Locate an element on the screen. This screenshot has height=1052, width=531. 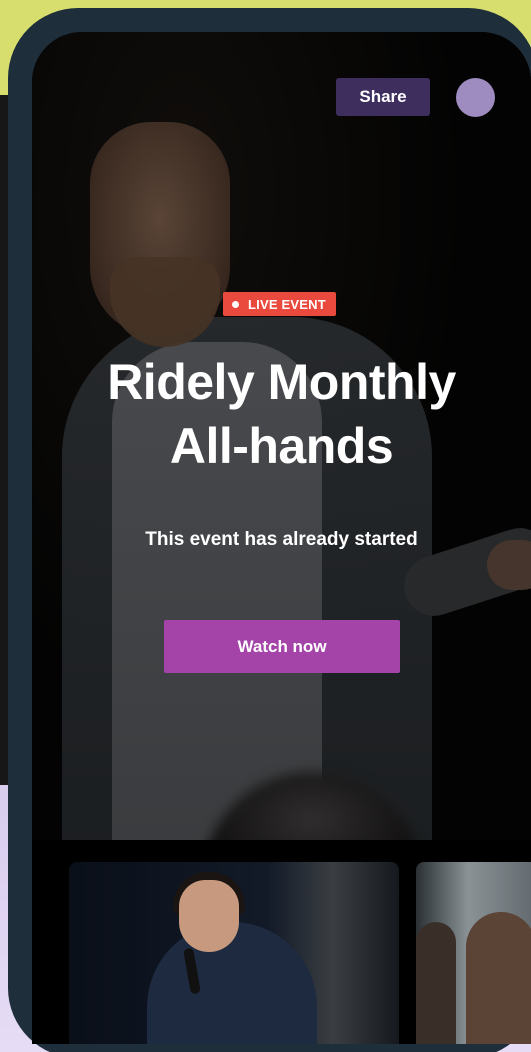
event-title-line-2: All-hands is located at coordinates (281, 446).